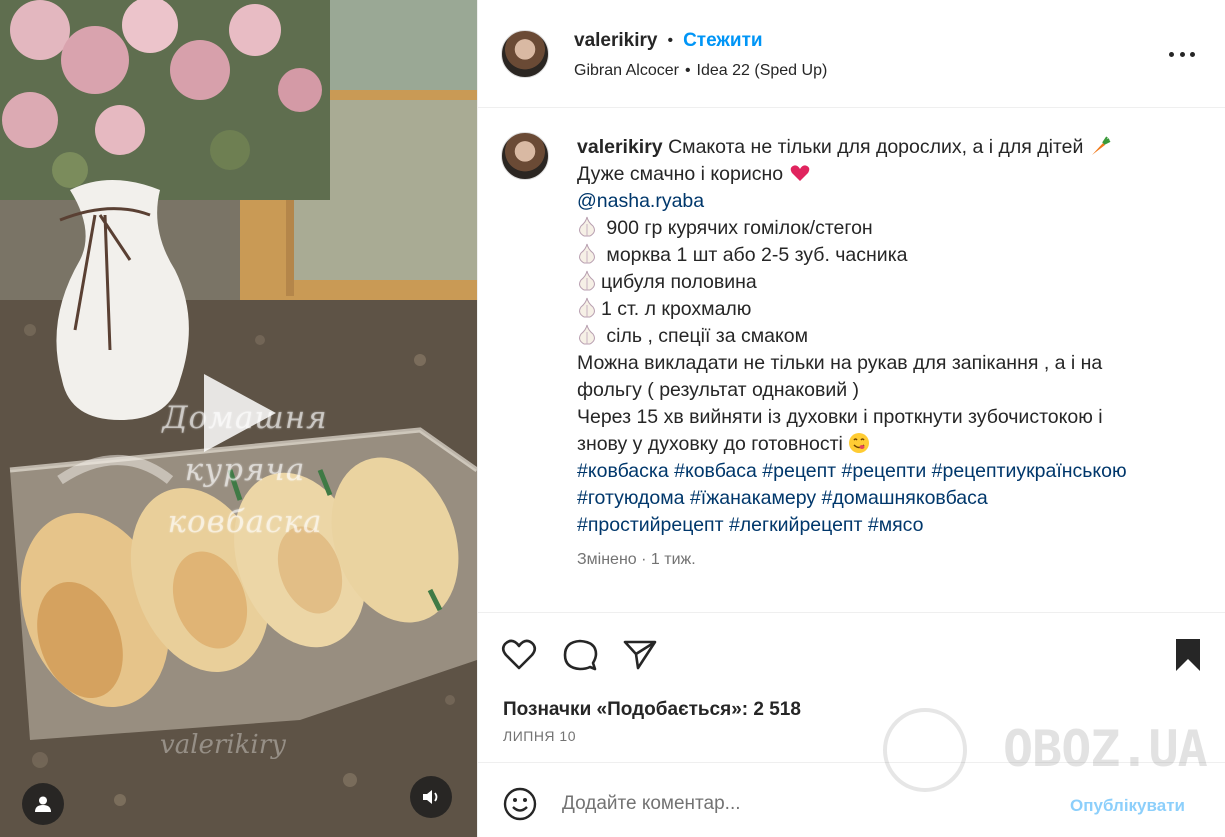 This screenshot has width=1225, height=837. What do you see at coordinates (223, 745) in the screenshot?
I see `video-watermark-username: valerikiry` at bounding box center [223, 745].